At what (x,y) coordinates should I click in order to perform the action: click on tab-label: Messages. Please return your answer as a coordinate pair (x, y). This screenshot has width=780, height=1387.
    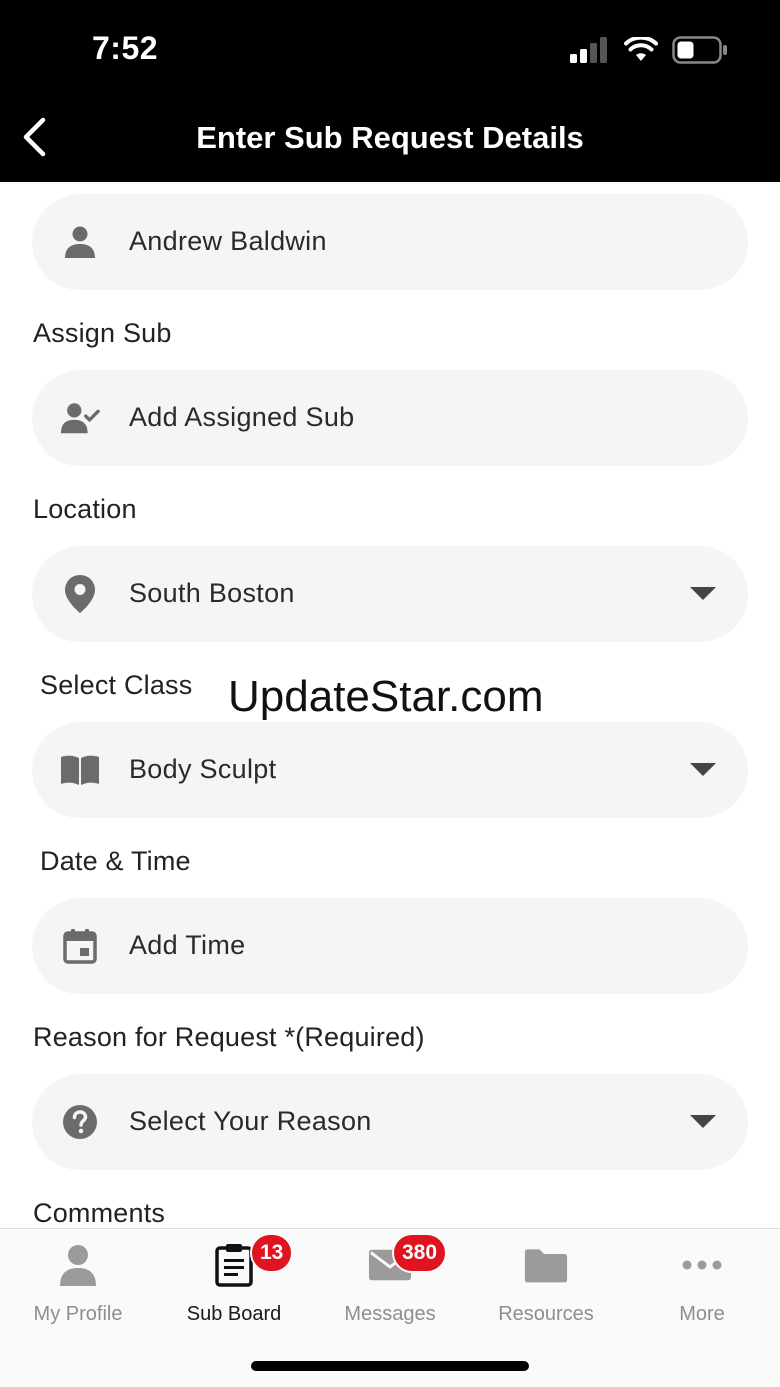
    Looking at the image, I should click on (390, 1314).